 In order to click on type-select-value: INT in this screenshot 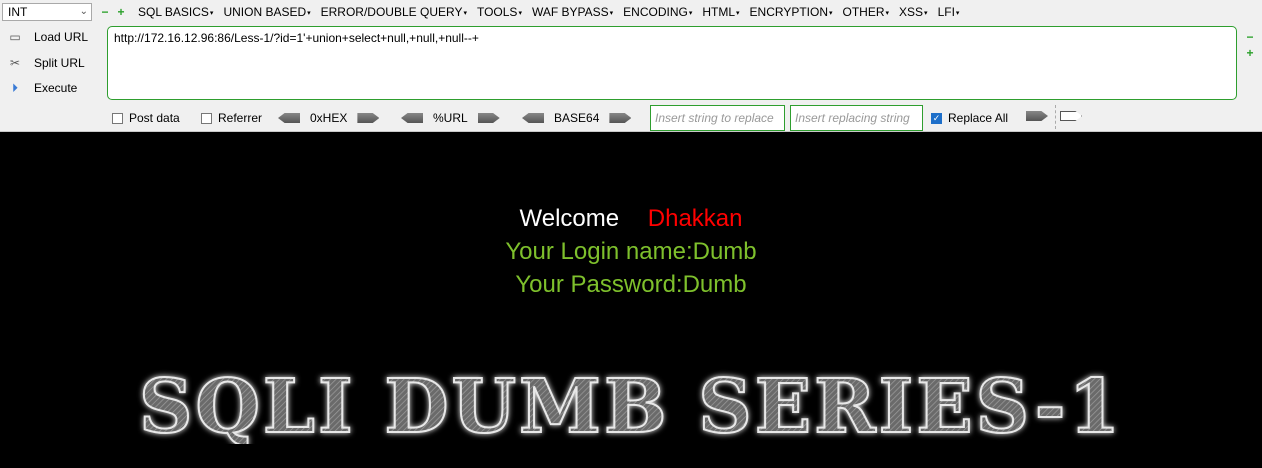, I will do `click(18, 12)`.